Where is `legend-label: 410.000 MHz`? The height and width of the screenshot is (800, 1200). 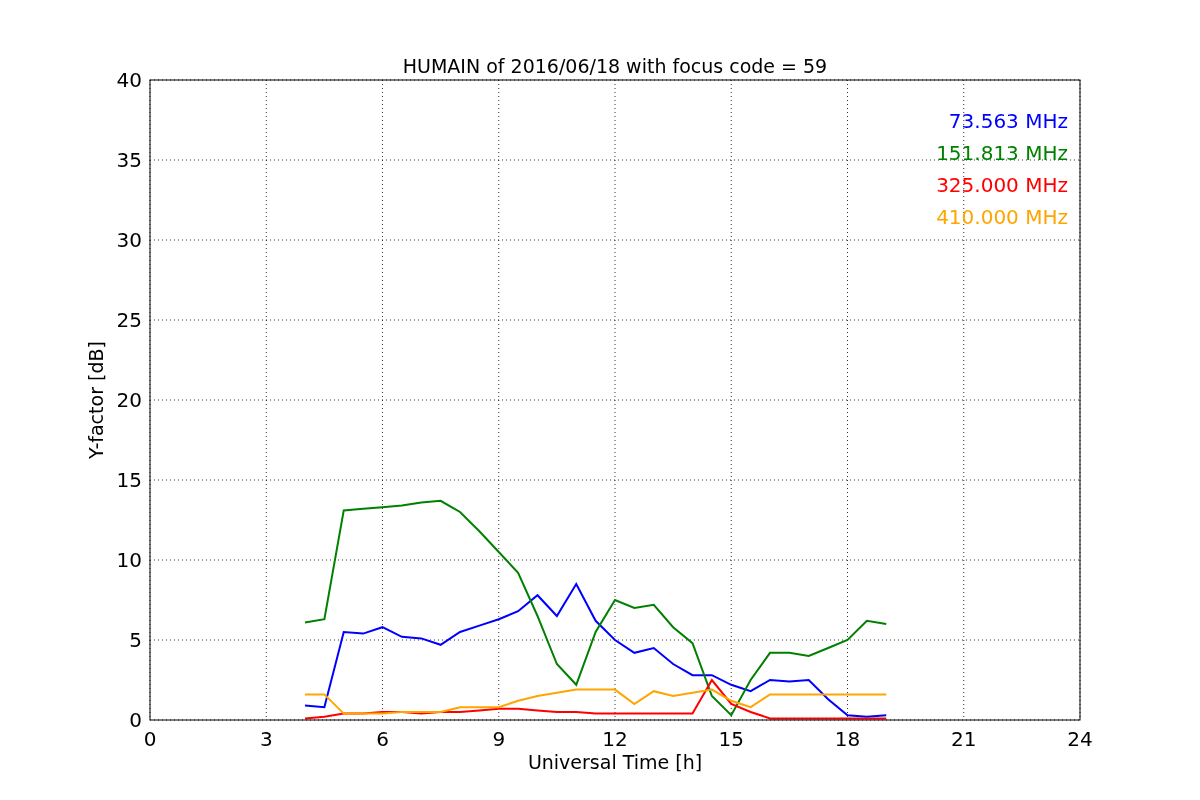 legend-label: 410.000 MHz is located at coordinates (1002, 217).